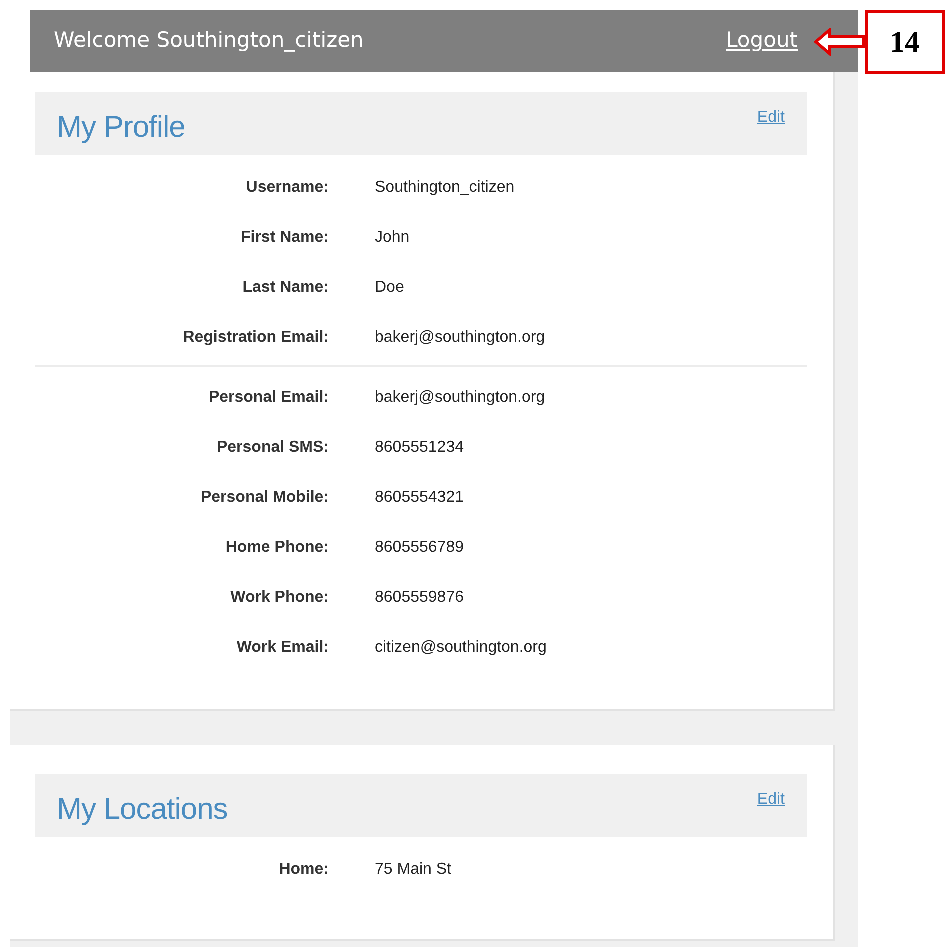 The image size is (945, 947). What do you see at coordinates (419, 498) in the screenshot?
I see `field-value: 8605554321` at bounding box center [419, 498].